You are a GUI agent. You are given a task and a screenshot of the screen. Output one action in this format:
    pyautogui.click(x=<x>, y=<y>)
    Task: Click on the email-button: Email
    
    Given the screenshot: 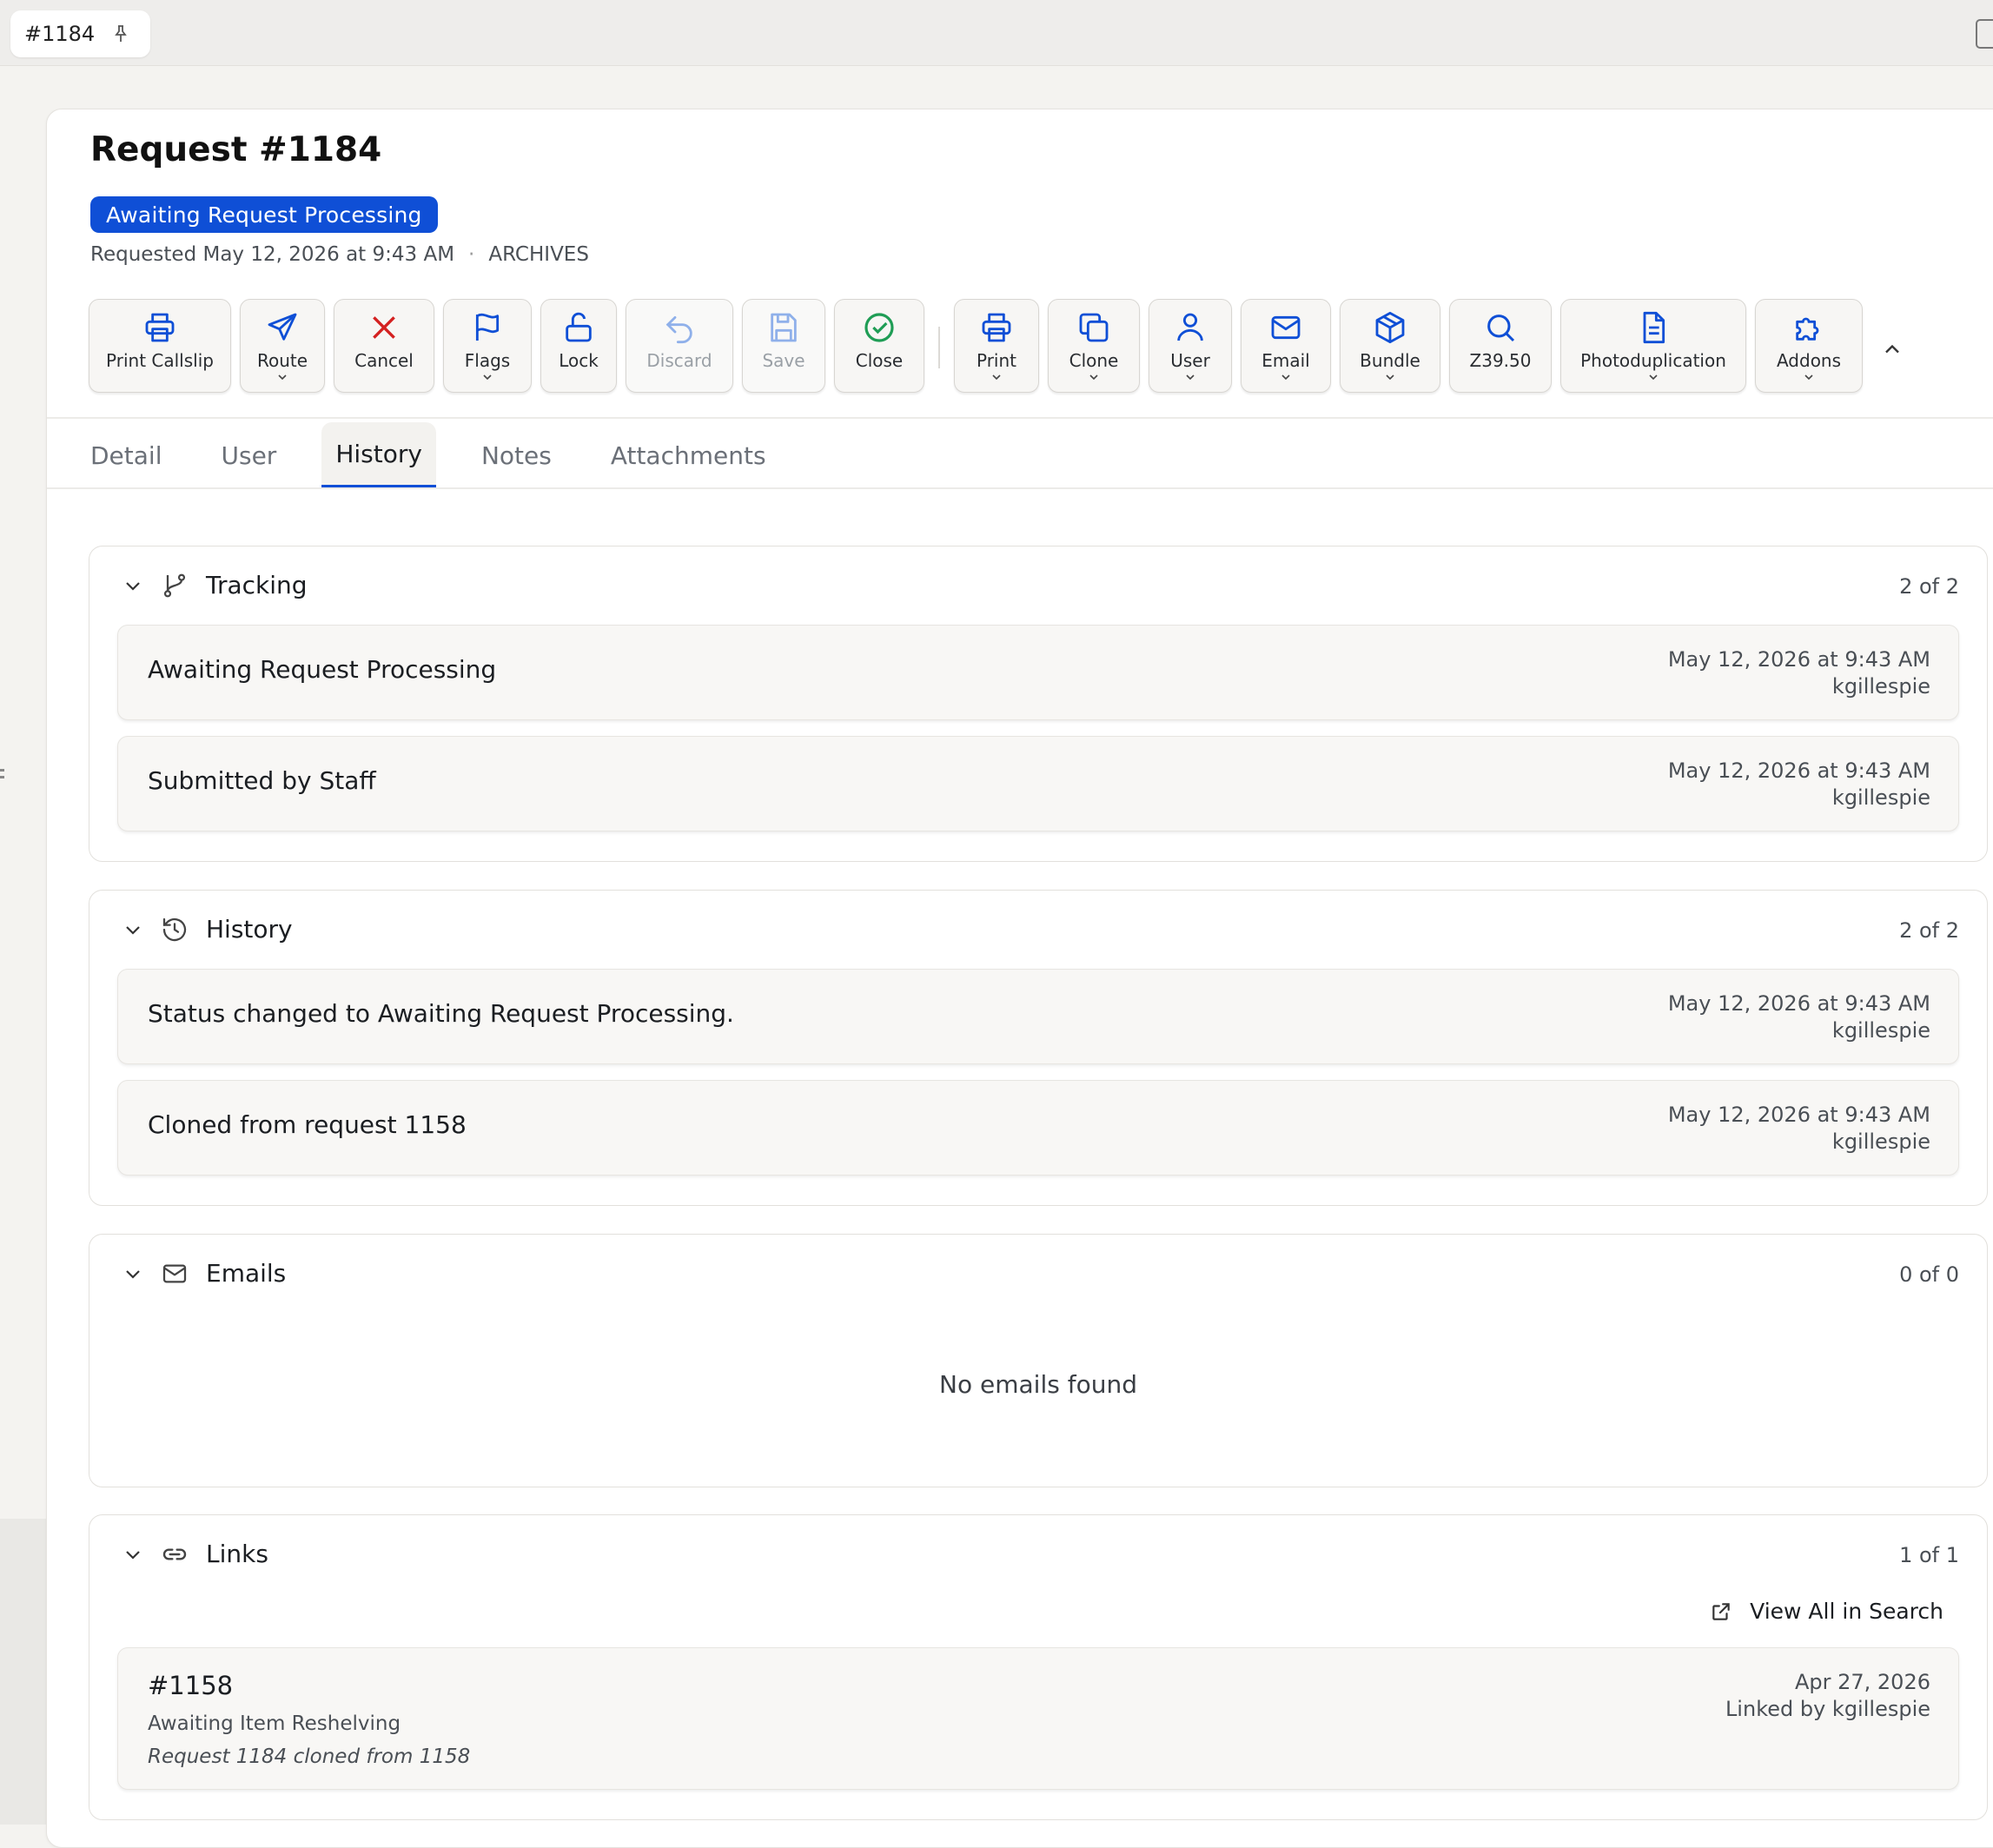 What is the action you would take?
    pyautogui.click(x=1286, y=346)
    